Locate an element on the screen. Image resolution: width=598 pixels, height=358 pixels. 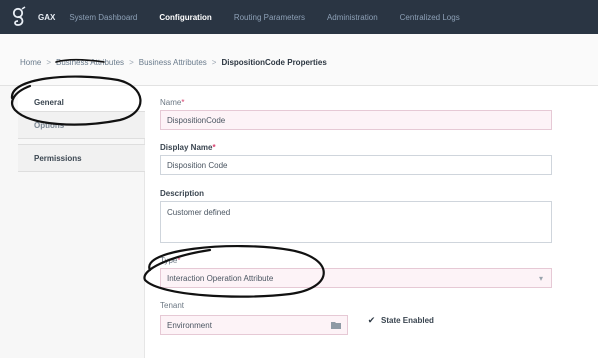
chevron-down-icon: ▾ is located at coordinates (541, 278).